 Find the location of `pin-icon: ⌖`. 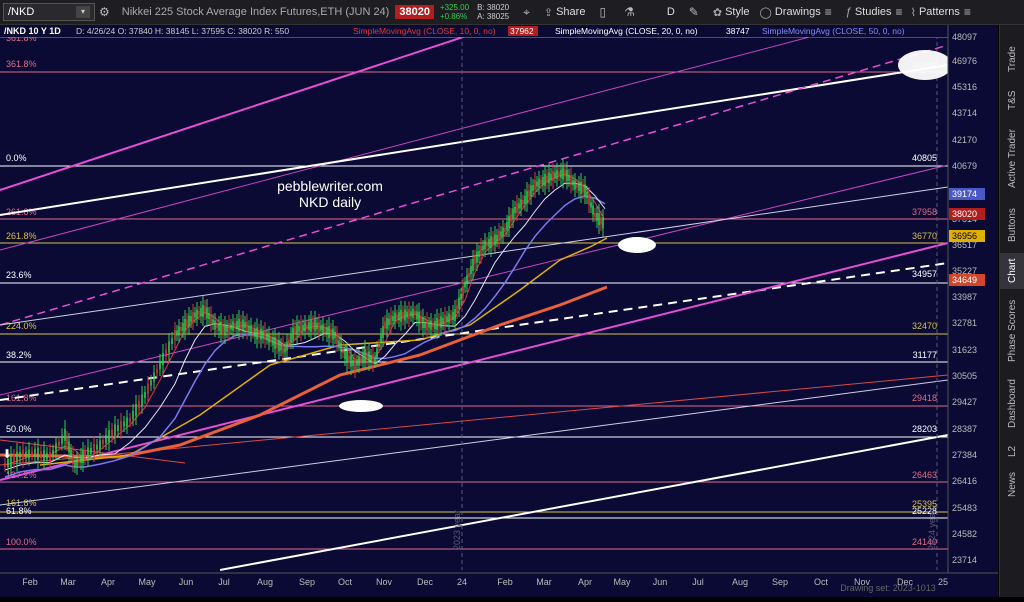

pin-icon: ⌖ is located at coordinates (526, 12).